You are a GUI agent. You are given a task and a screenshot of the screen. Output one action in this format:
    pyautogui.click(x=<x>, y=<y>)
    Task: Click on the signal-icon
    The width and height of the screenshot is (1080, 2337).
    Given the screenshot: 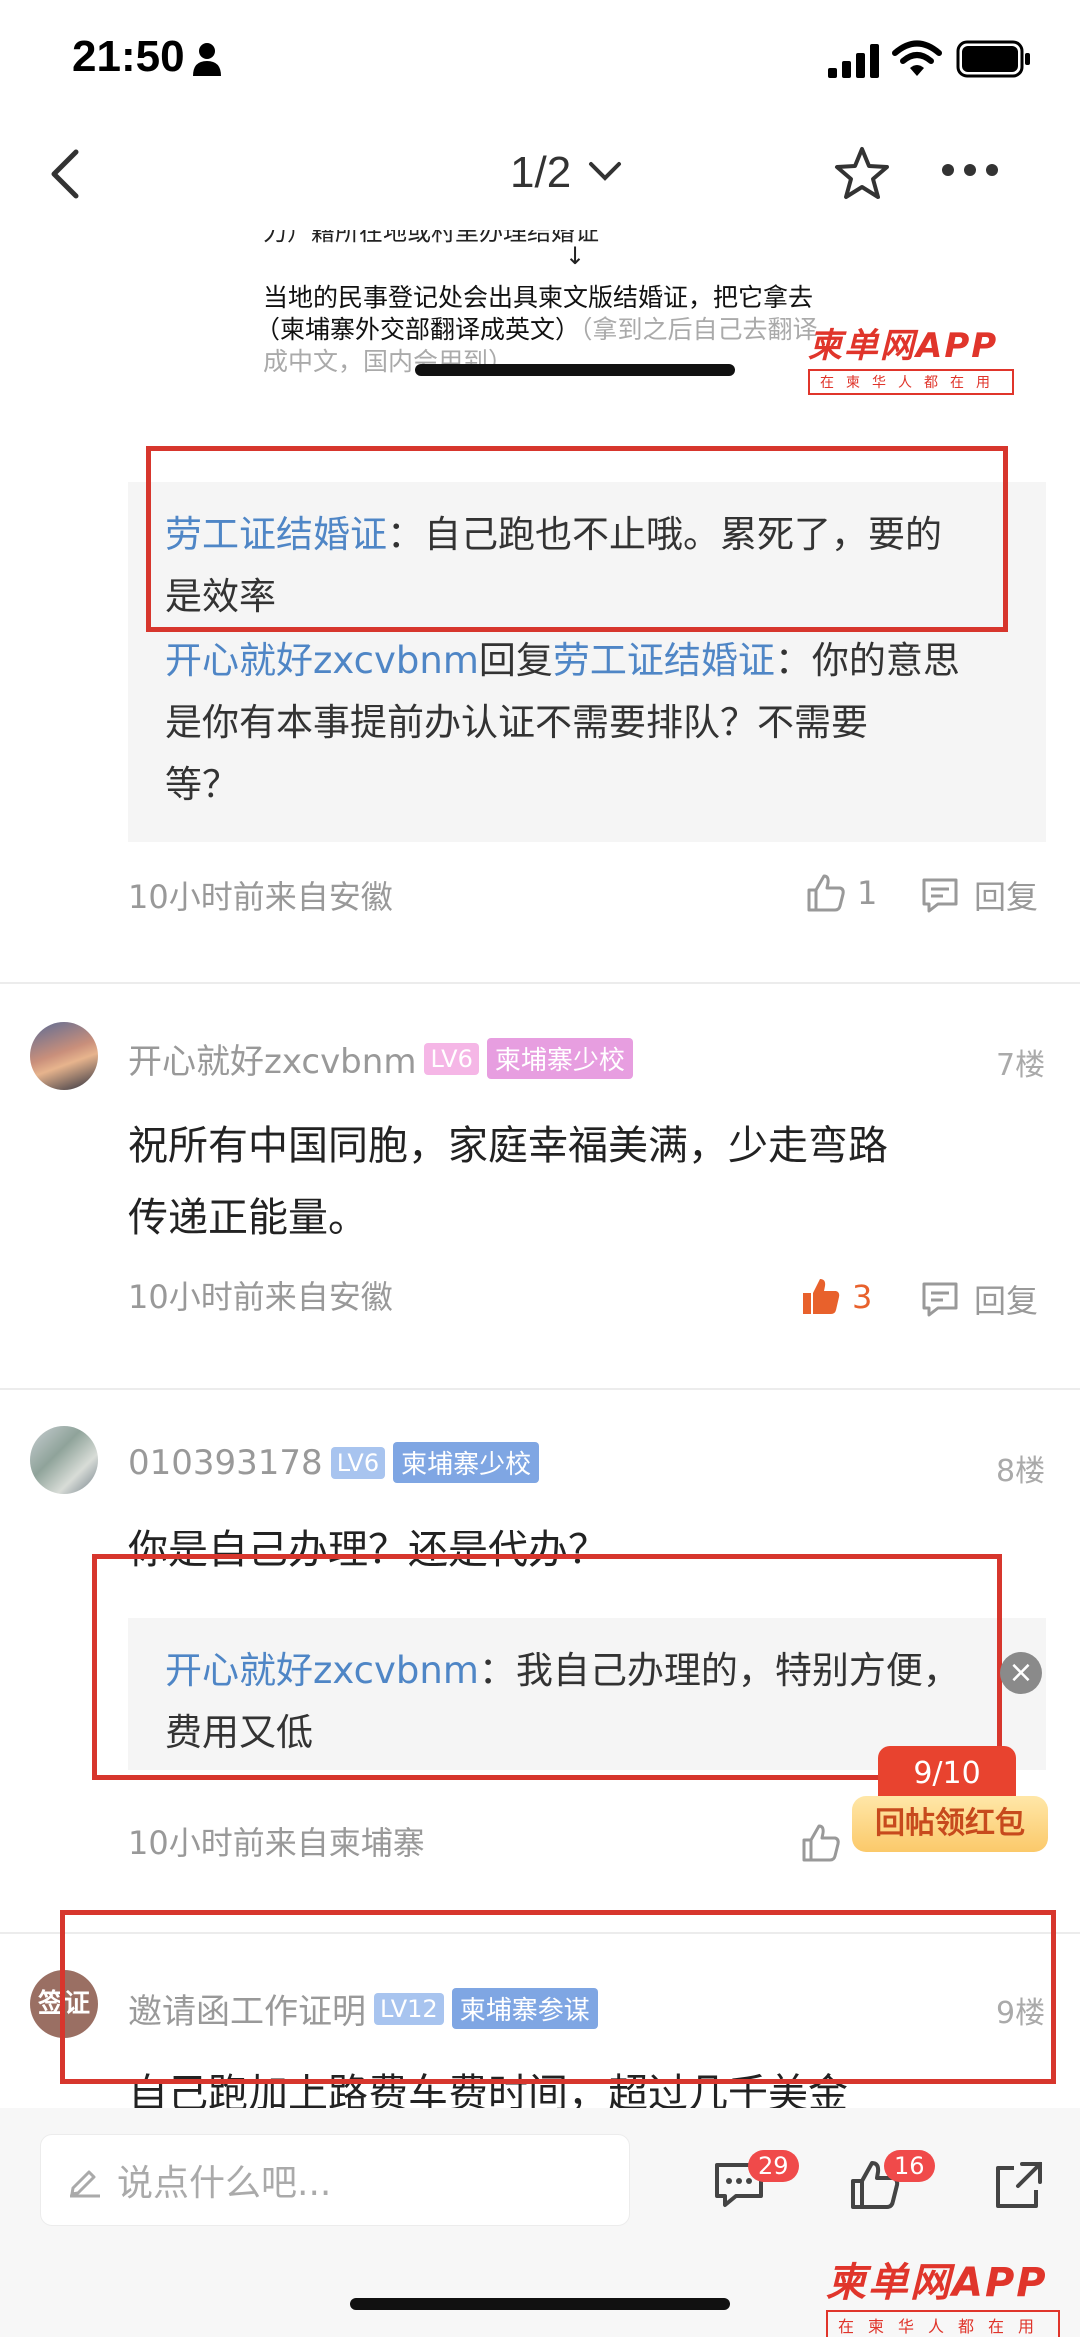 What is the action you would take?
    pyautogui.click(x=853, y=61)
    